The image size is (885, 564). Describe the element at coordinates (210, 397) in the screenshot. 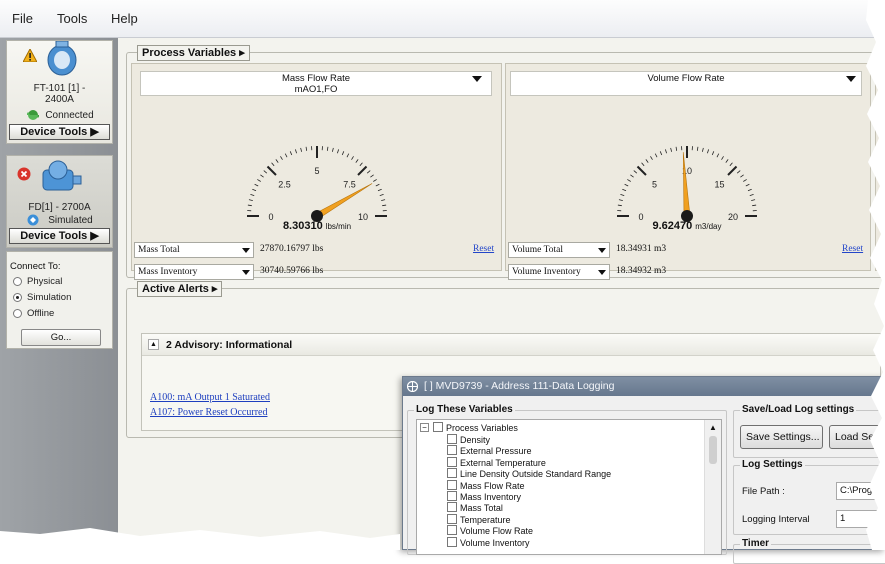

I see `alert-link: A100: mA Output 1 Saturated` at that location.